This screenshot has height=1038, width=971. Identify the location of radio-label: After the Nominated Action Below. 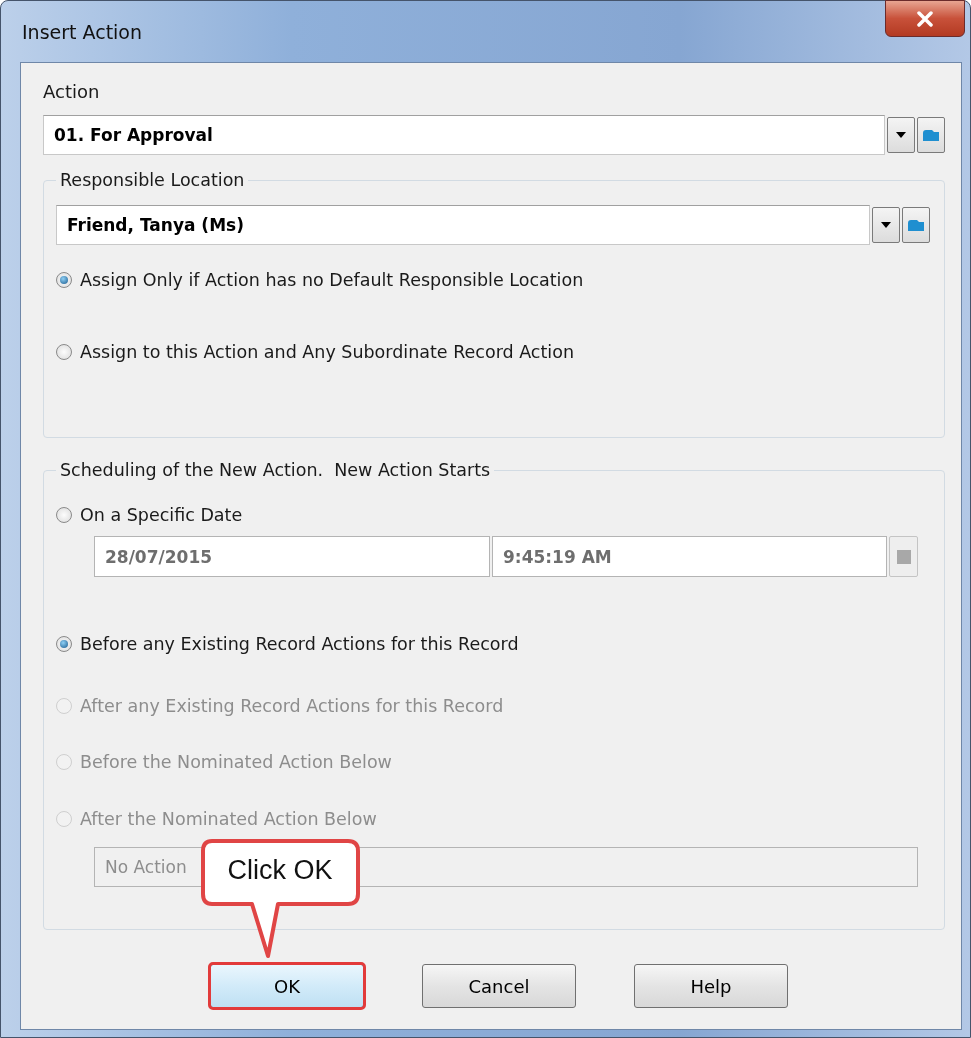
(228, 819).